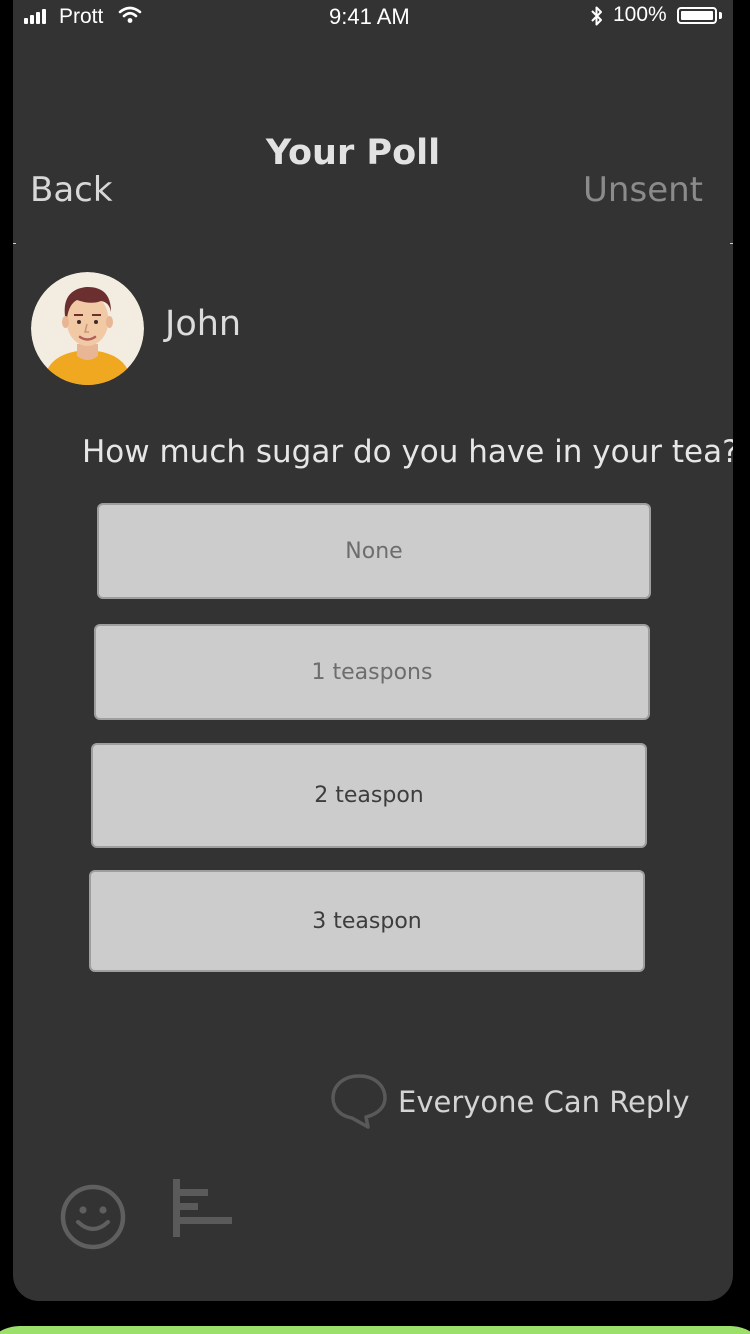  Describe the element at coordinates (35, 16) in the screenshot. I see `signal-icon` at that location.